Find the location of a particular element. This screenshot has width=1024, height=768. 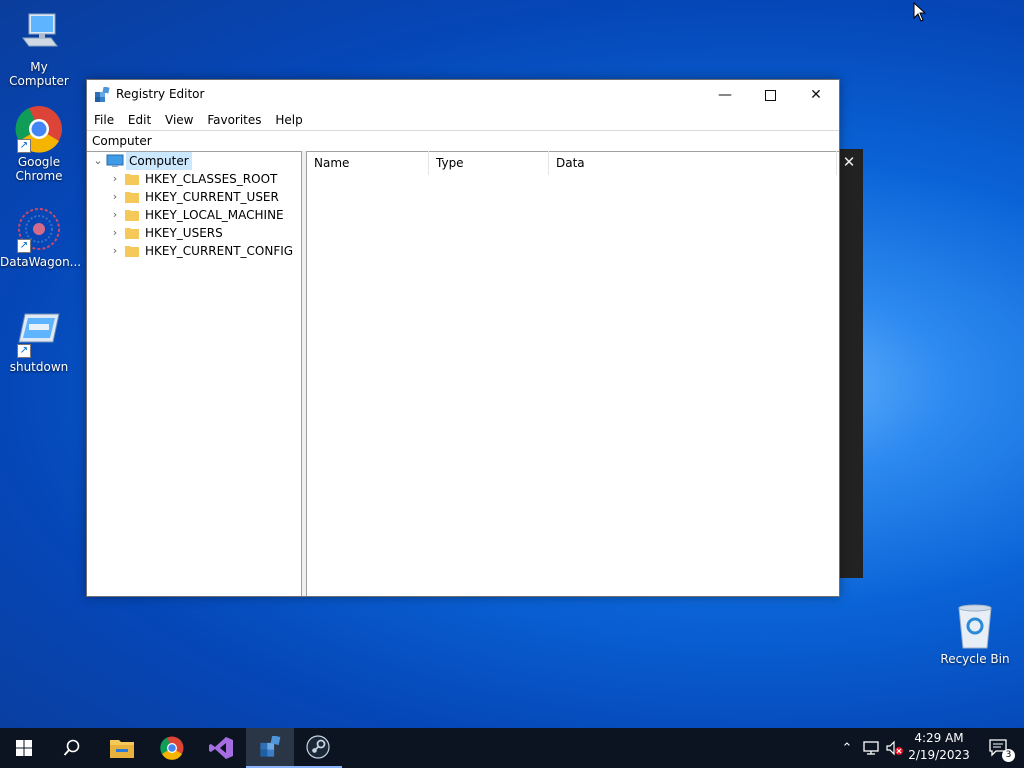

taskbar-steam is located at coordinates (318, 748).